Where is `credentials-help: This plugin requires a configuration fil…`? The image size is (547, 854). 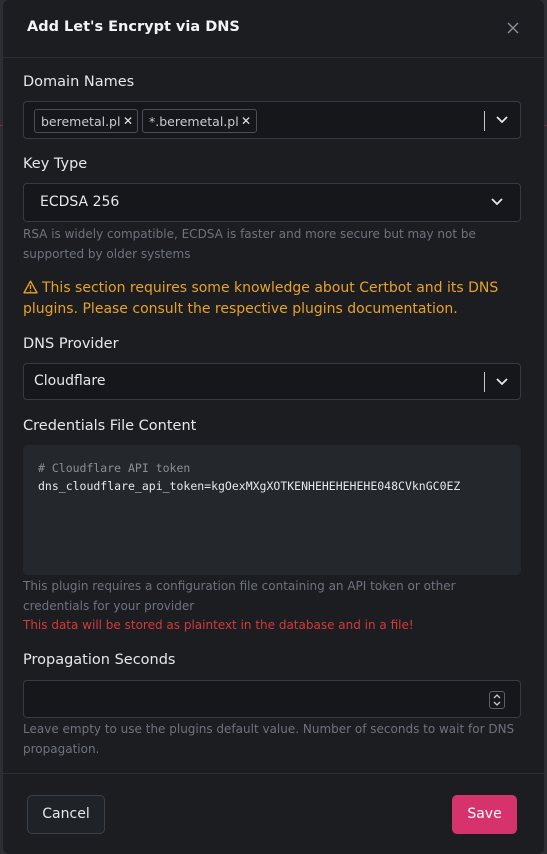 credentials-help: This plugin requires a configuration fil… is located at coordinates (239, 596).